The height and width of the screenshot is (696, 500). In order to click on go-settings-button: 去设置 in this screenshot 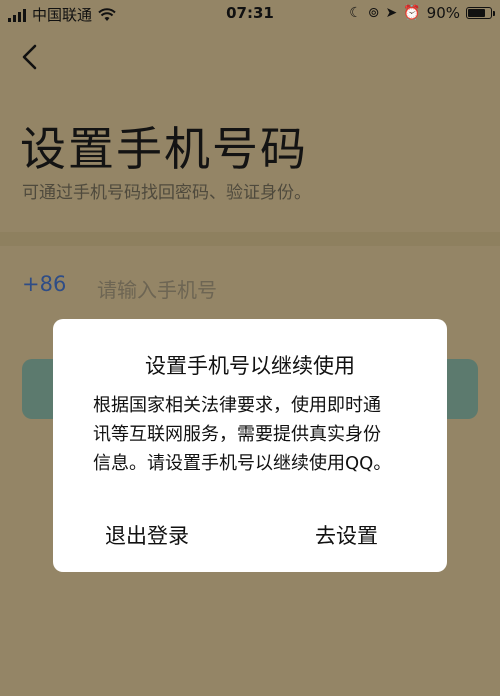, I will do `click(346, 535)`.